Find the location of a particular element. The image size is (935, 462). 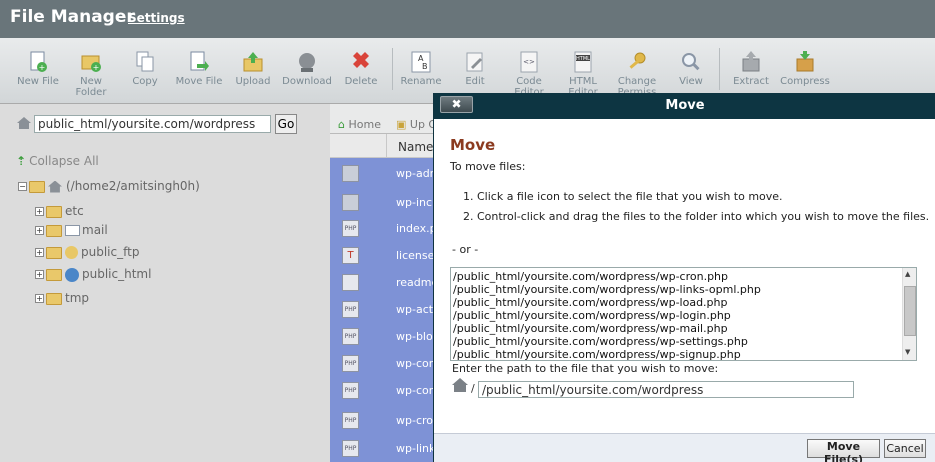

toolbar-copy-button: Copy is located at coordinates (145, 68).